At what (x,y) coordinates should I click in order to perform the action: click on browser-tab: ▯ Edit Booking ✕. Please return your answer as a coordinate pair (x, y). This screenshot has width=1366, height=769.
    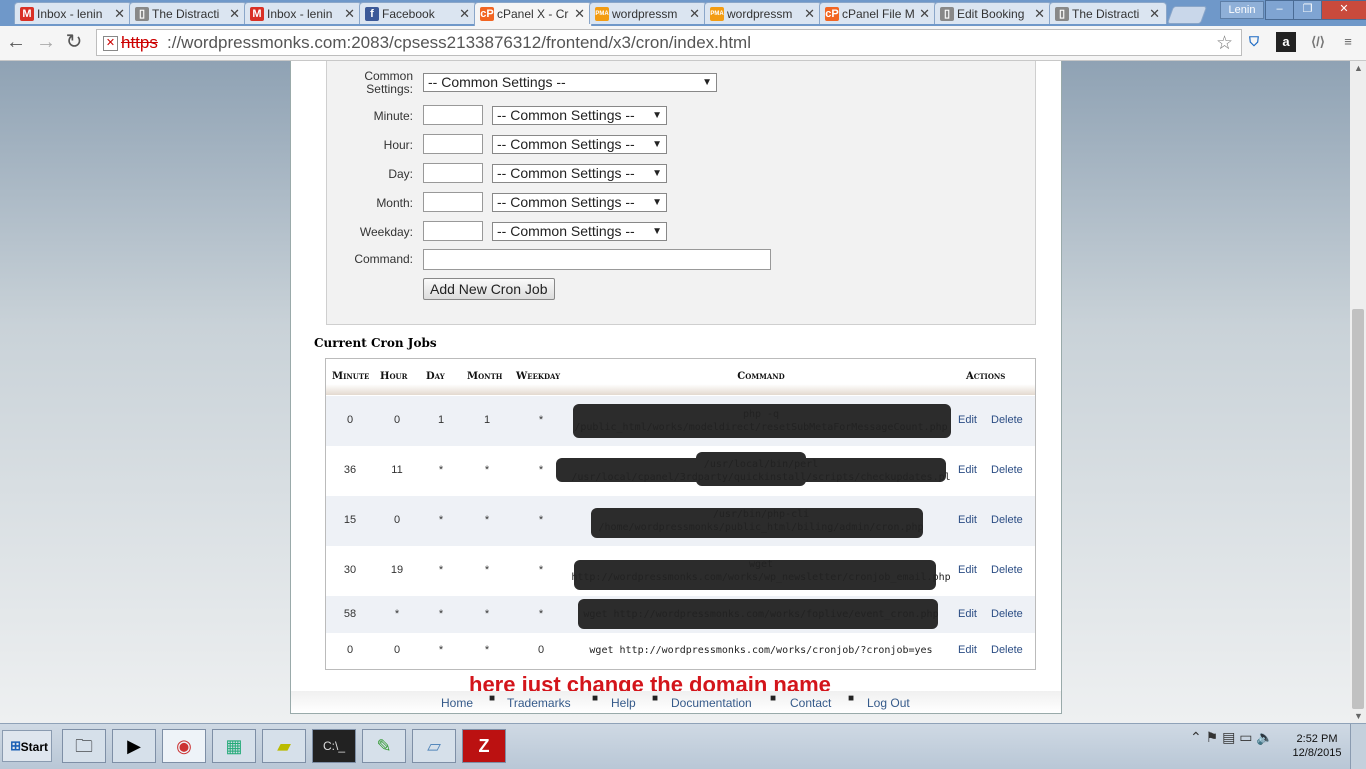
    Looking at the image, I should click on (993, 13).